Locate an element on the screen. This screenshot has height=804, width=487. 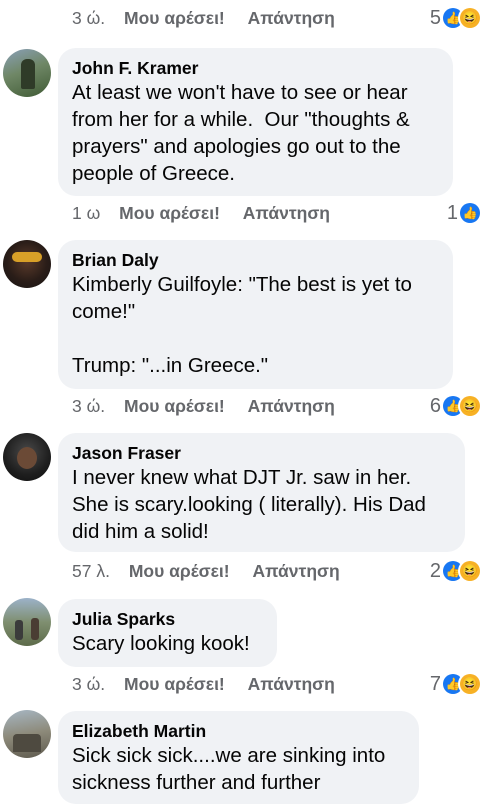
reaction-count: 7 is located at coordinates (435, 683).